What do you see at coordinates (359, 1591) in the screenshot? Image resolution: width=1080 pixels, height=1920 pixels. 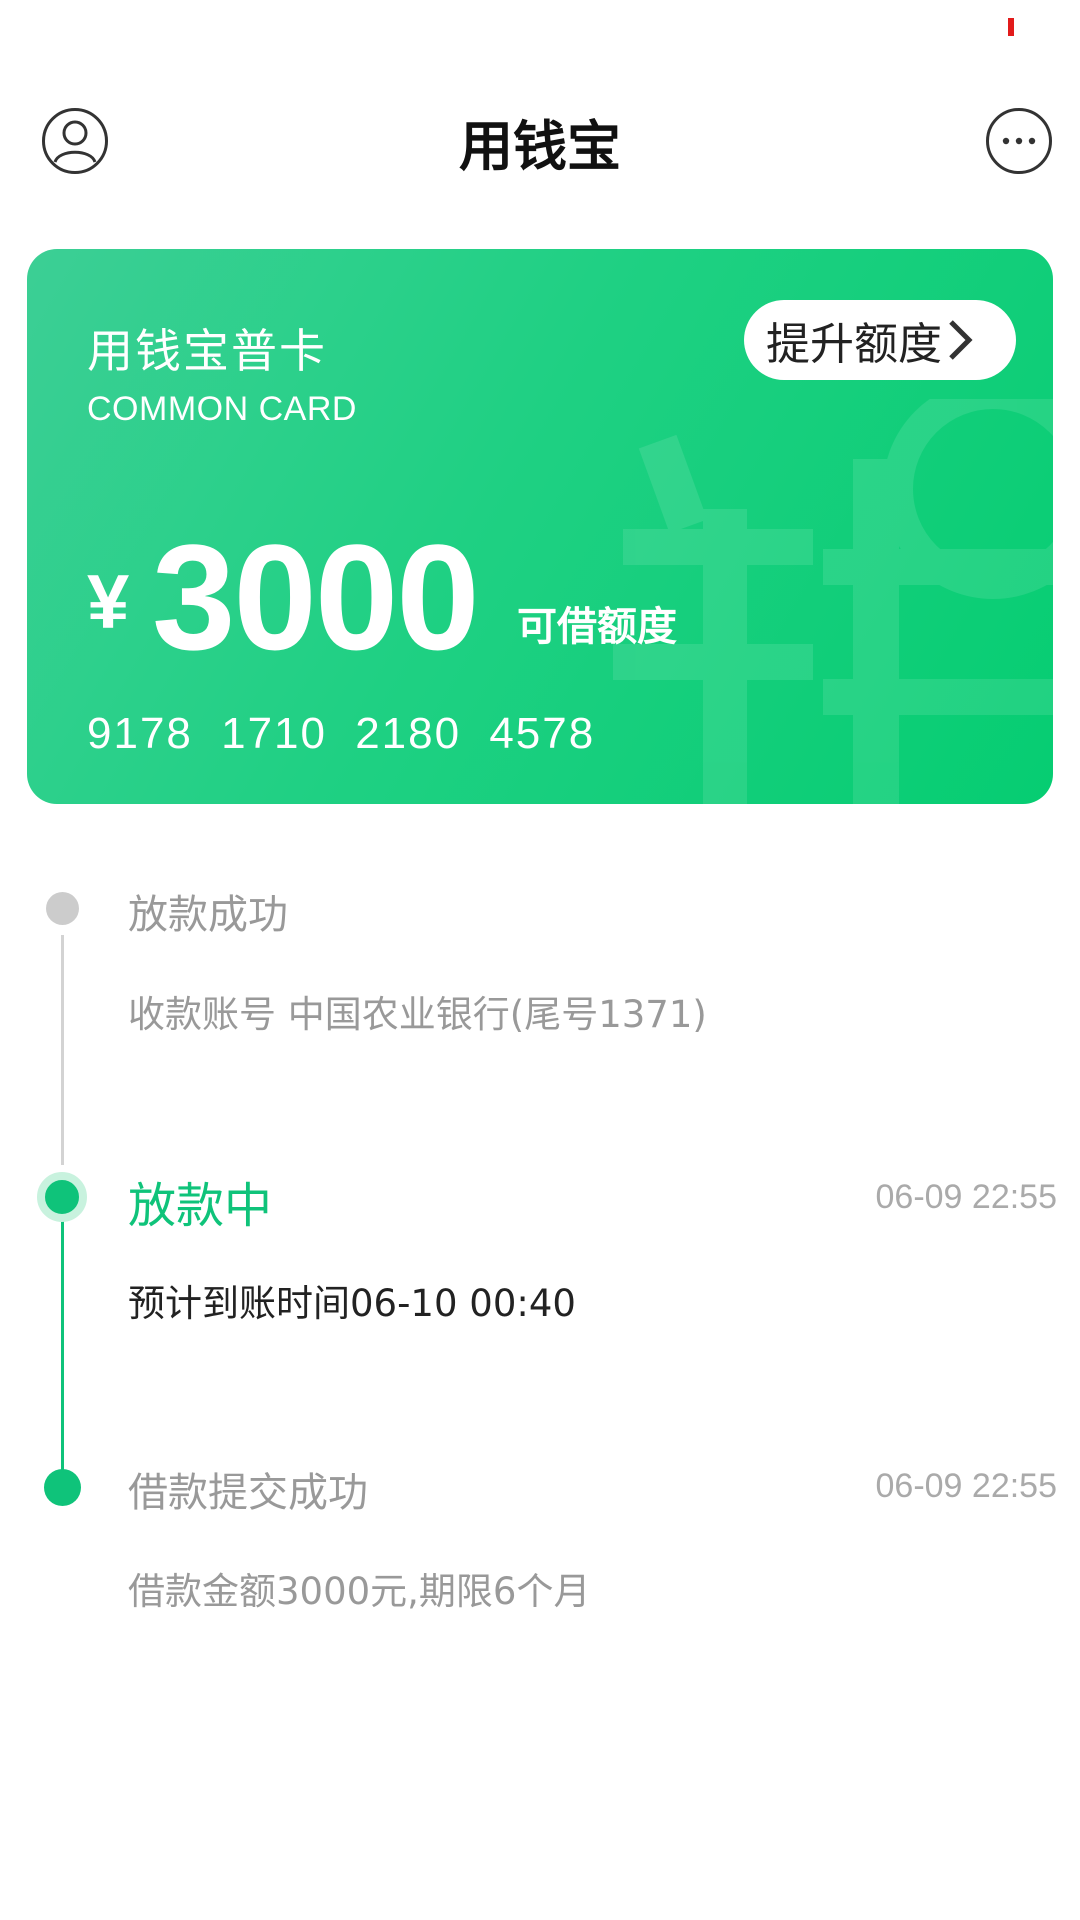 I see `timeline-desc: 借款金额3000元,期限6个月` at bounding box center [359, 1591].